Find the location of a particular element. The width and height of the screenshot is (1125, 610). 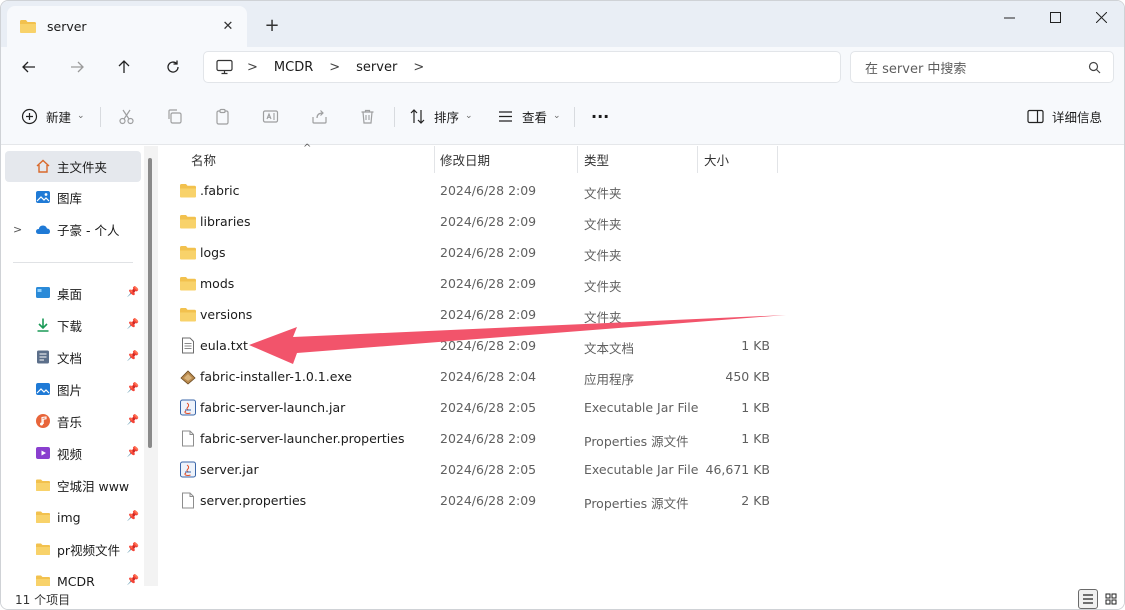

arrow-left-icon is located at coordinates (28, 67).